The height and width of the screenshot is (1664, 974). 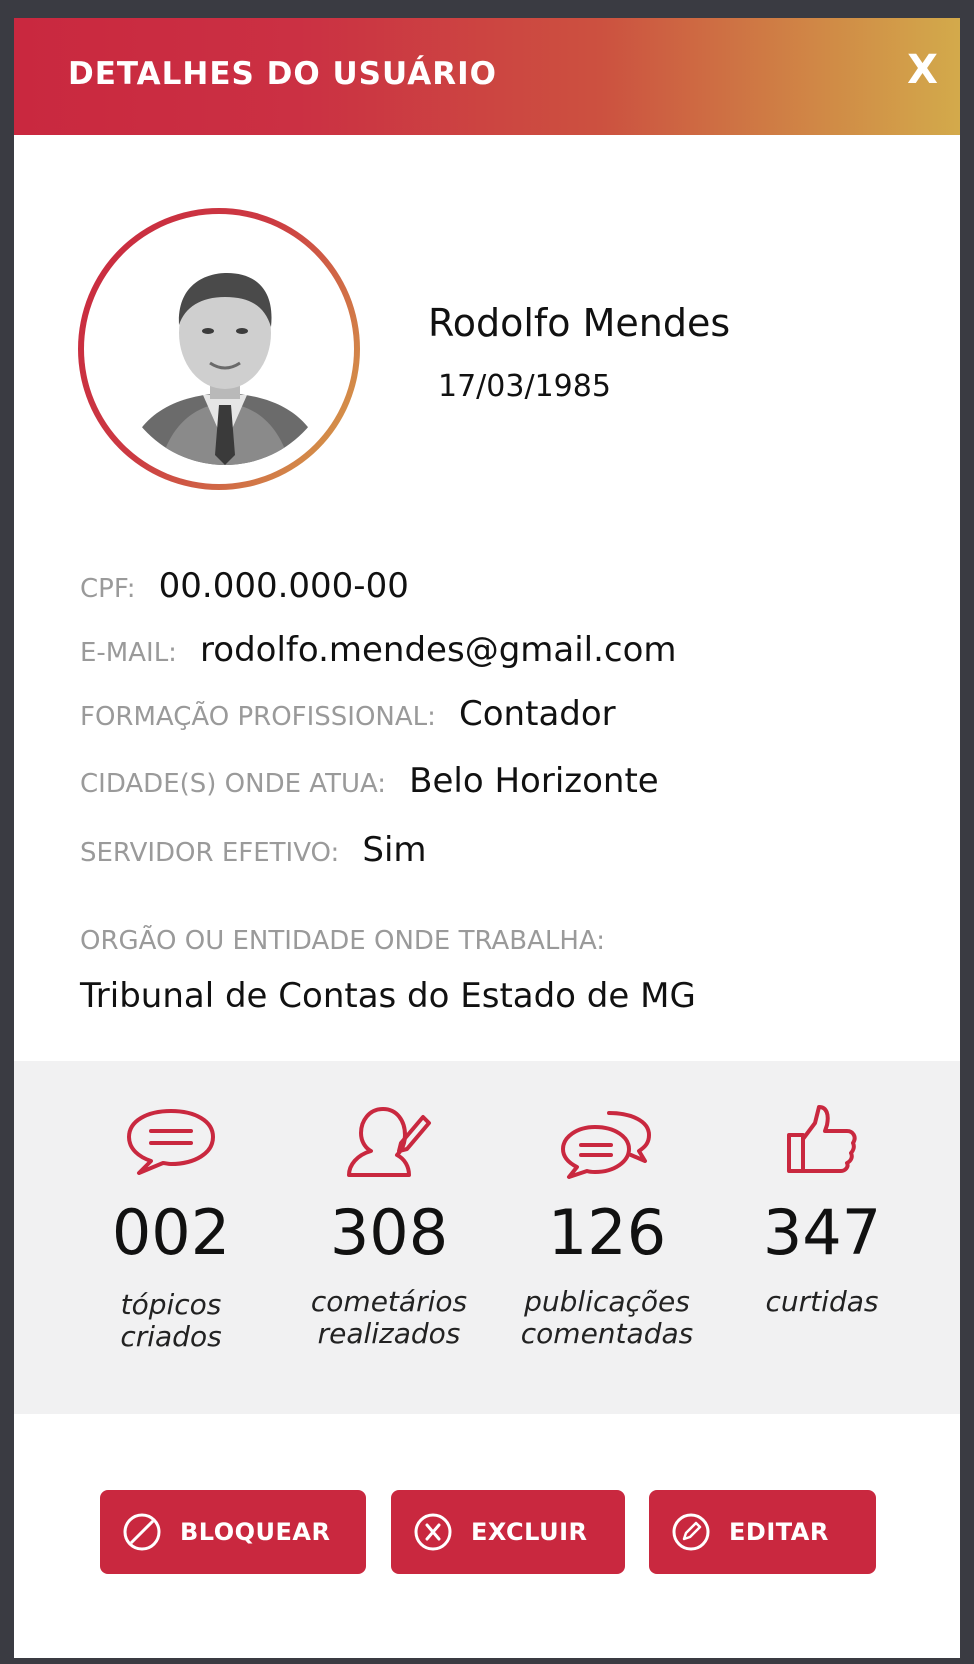 I want to click on email-label: E-MAIL:, so click(x=128, y=653).